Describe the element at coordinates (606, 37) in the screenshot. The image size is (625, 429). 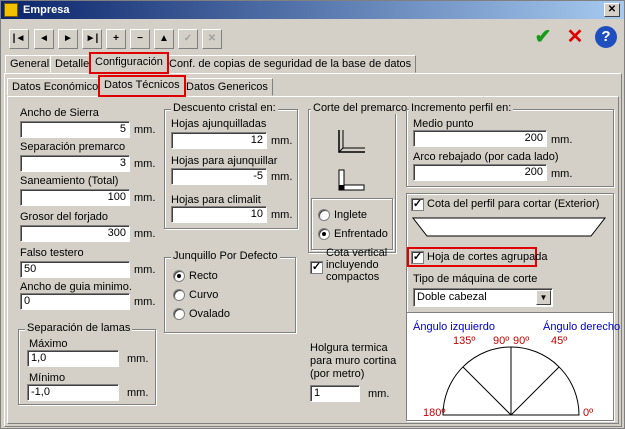
I see `help-icon: ?` at that location.